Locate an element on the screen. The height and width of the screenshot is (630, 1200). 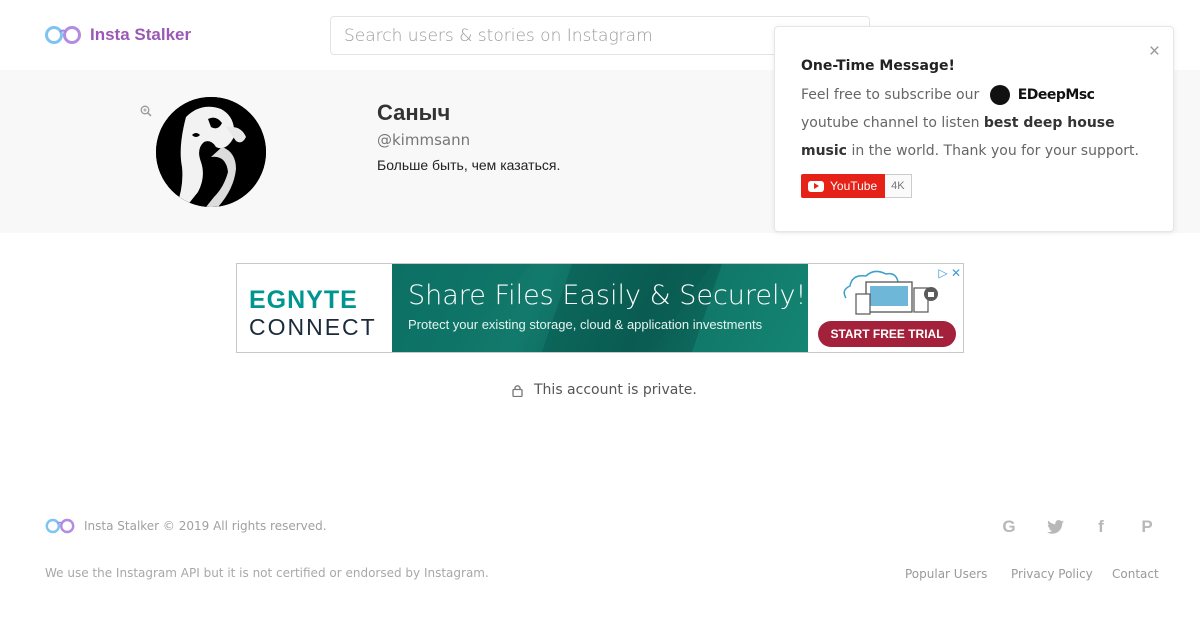
avatar-image is located at coordinates (211, 152).